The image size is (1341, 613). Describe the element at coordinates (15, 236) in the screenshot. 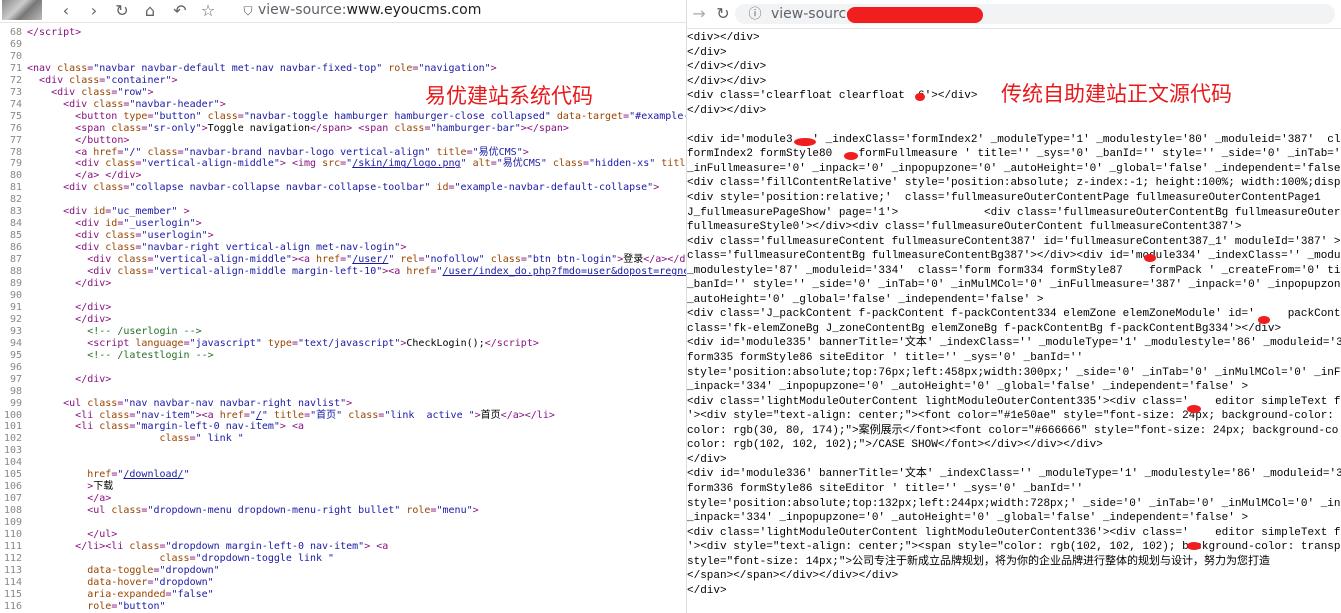

I see `line-number: 85` at that location.